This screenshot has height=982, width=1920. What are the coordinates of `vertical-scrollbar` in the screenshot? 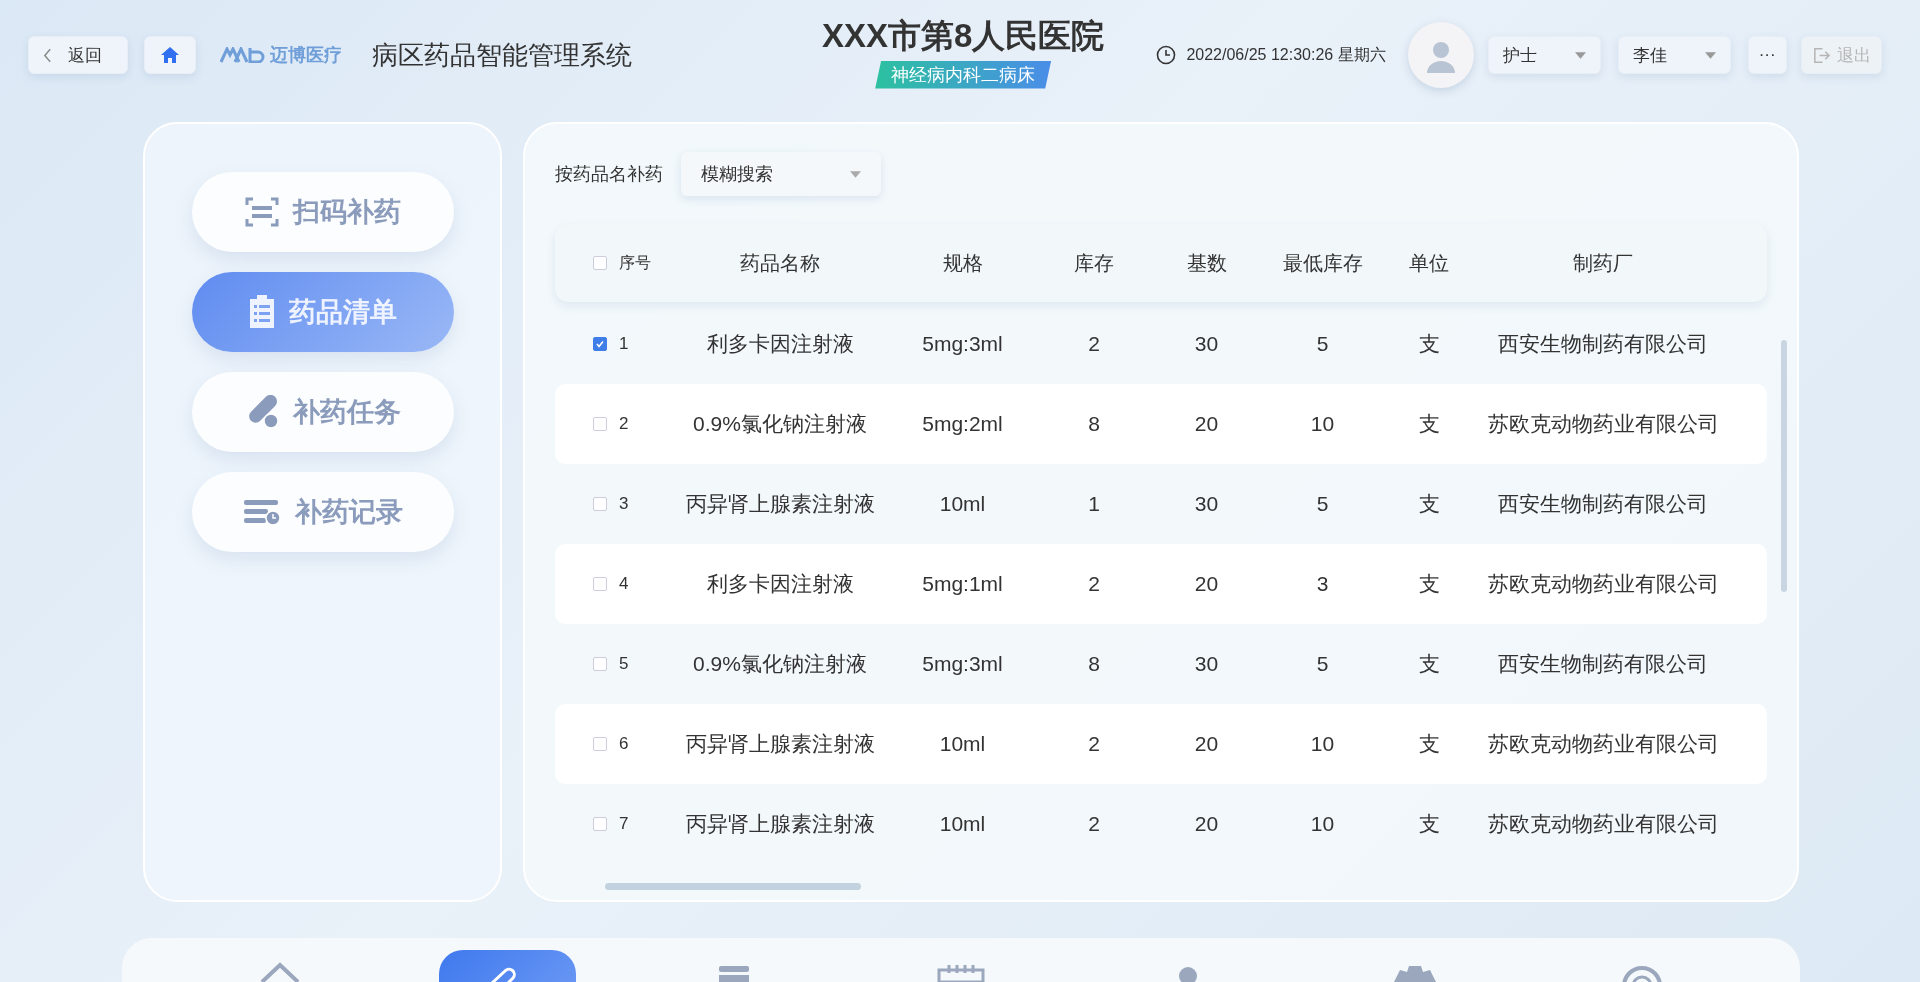 It's located at (1784, 466).